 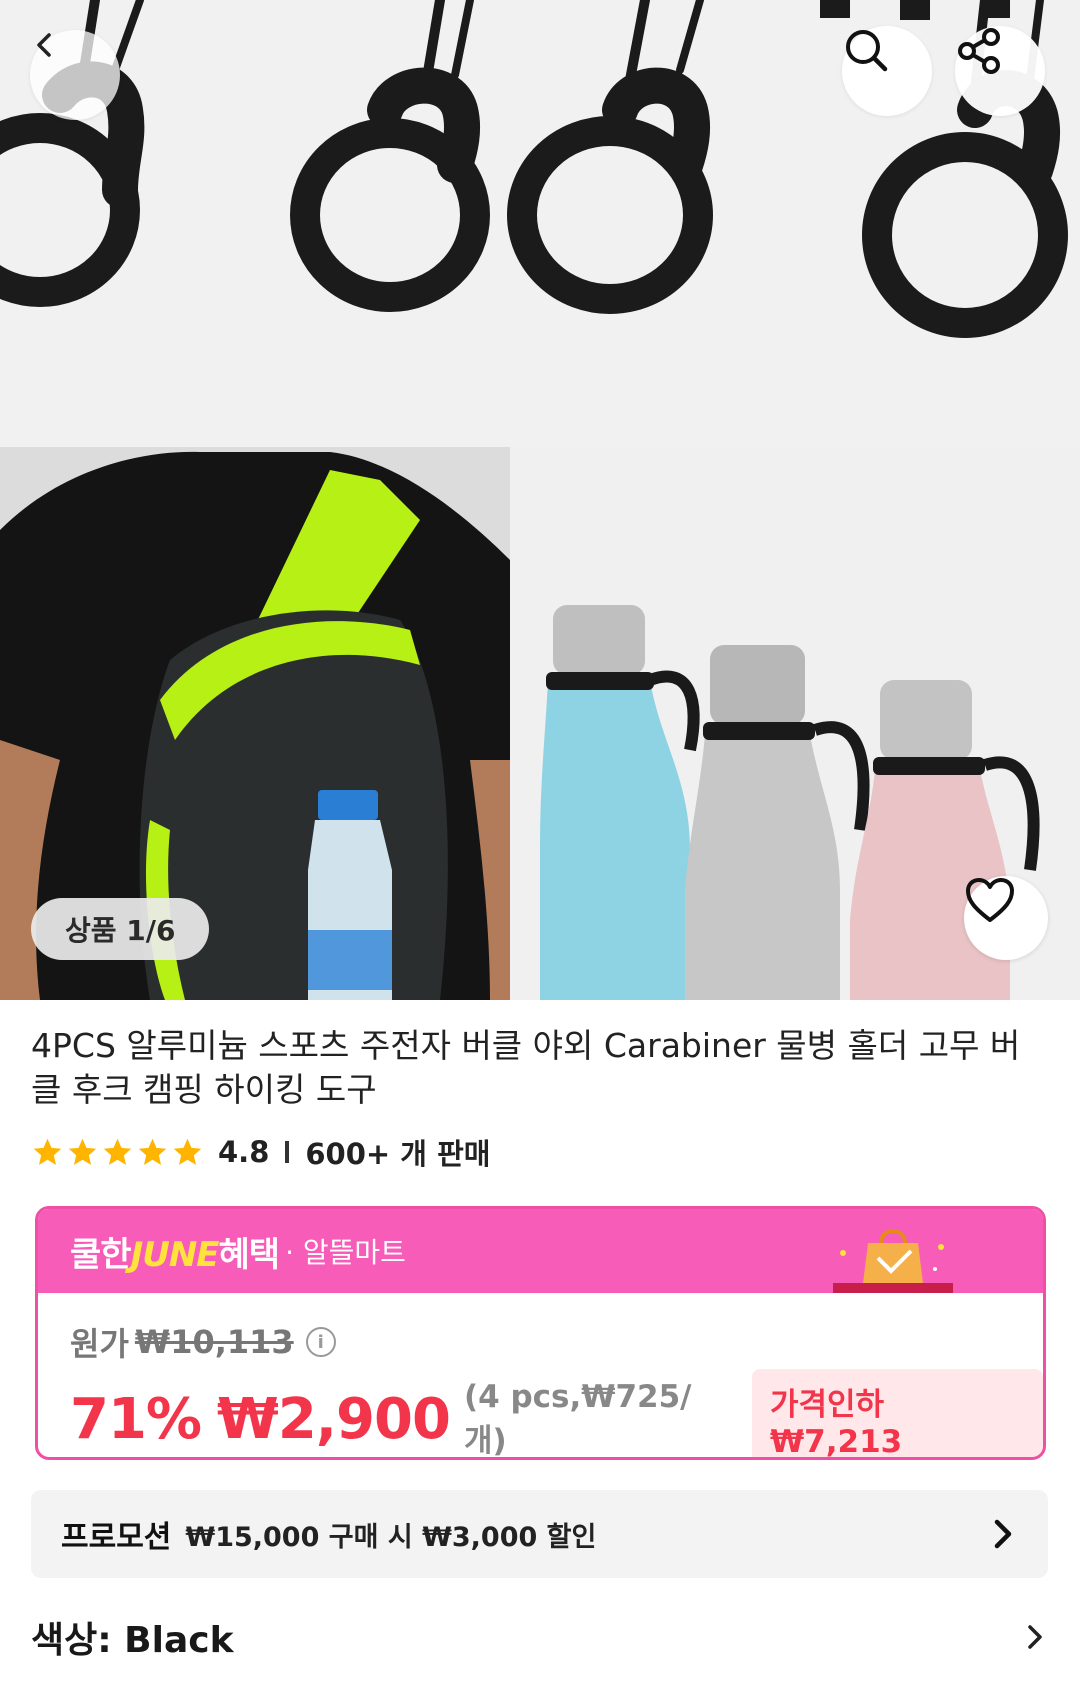 I want to click on color-option-row: 색상: Black, so click(x=539, y=1637).